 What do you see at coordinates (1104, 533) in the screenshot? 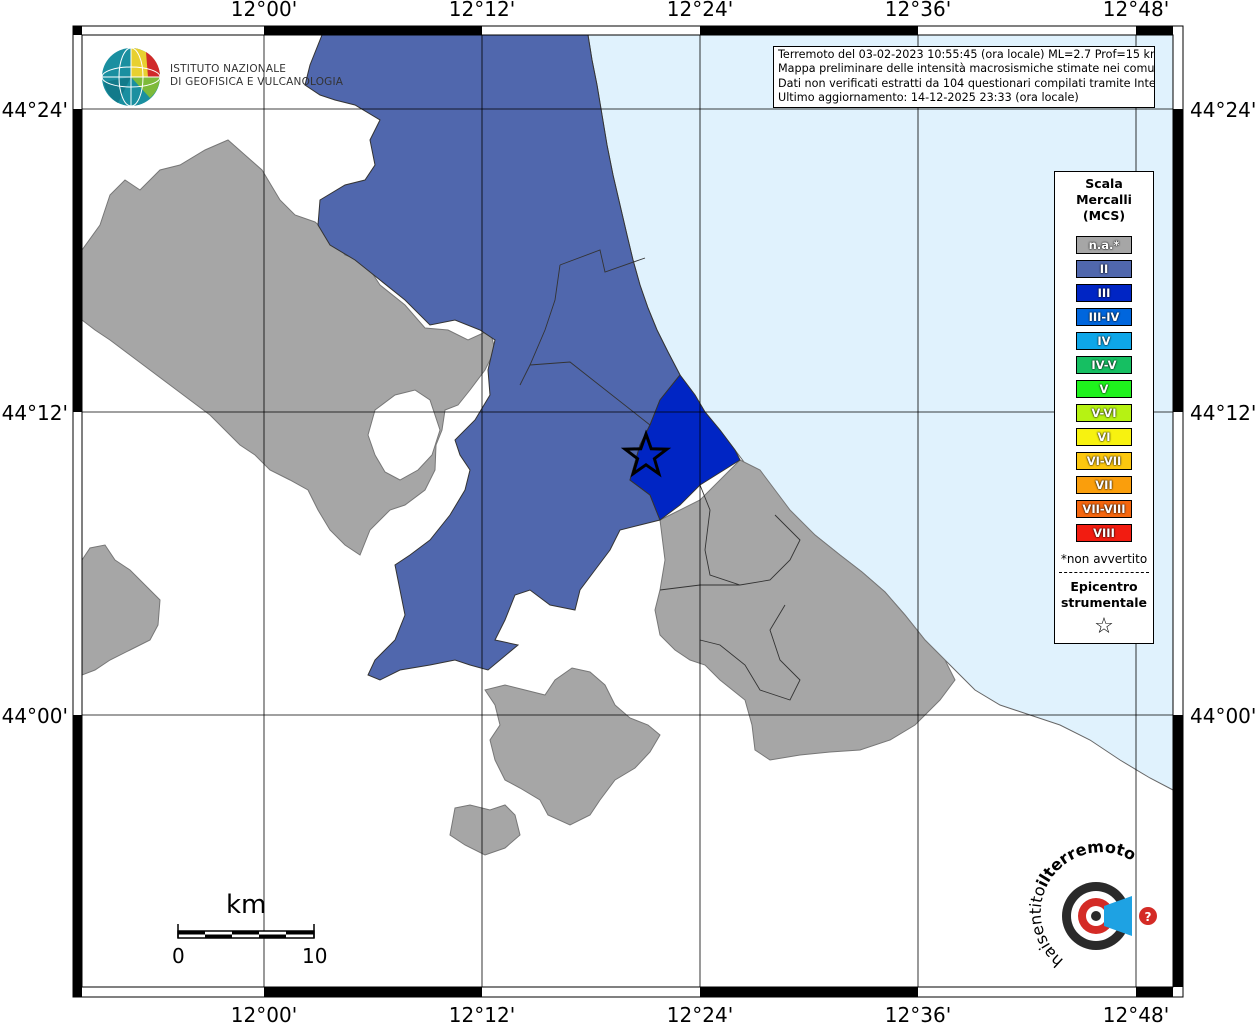
I see `legend-item: VIII` at bounding box center [1104, 533].